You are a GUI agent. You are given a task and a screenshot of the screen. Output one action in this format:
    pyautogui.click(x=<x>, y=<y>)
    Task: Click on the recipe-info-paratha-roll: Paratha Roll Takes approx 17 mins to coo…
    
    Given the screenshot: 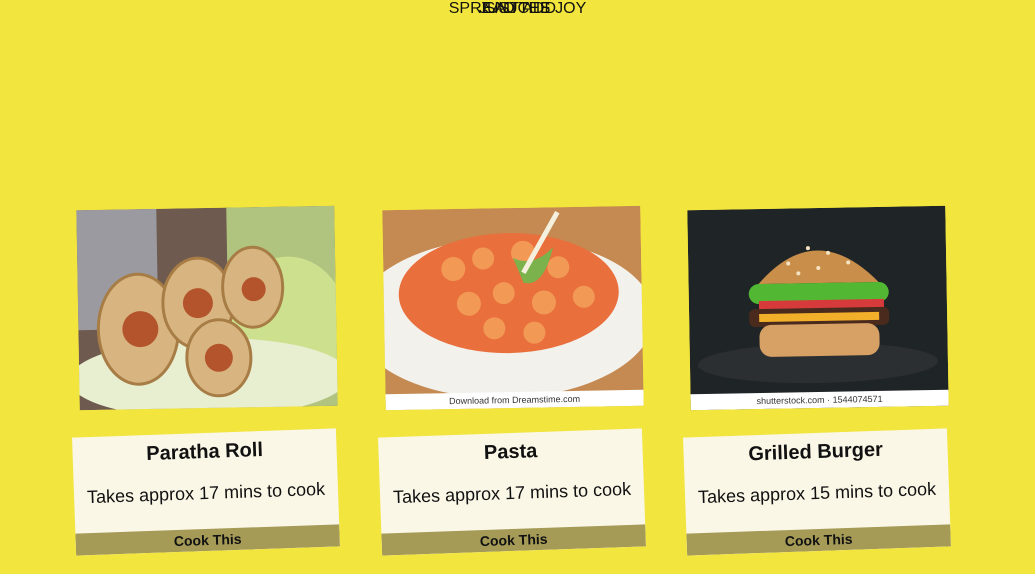 What is the action you would take?
    pyautogui.click(x=206, y=492)
    